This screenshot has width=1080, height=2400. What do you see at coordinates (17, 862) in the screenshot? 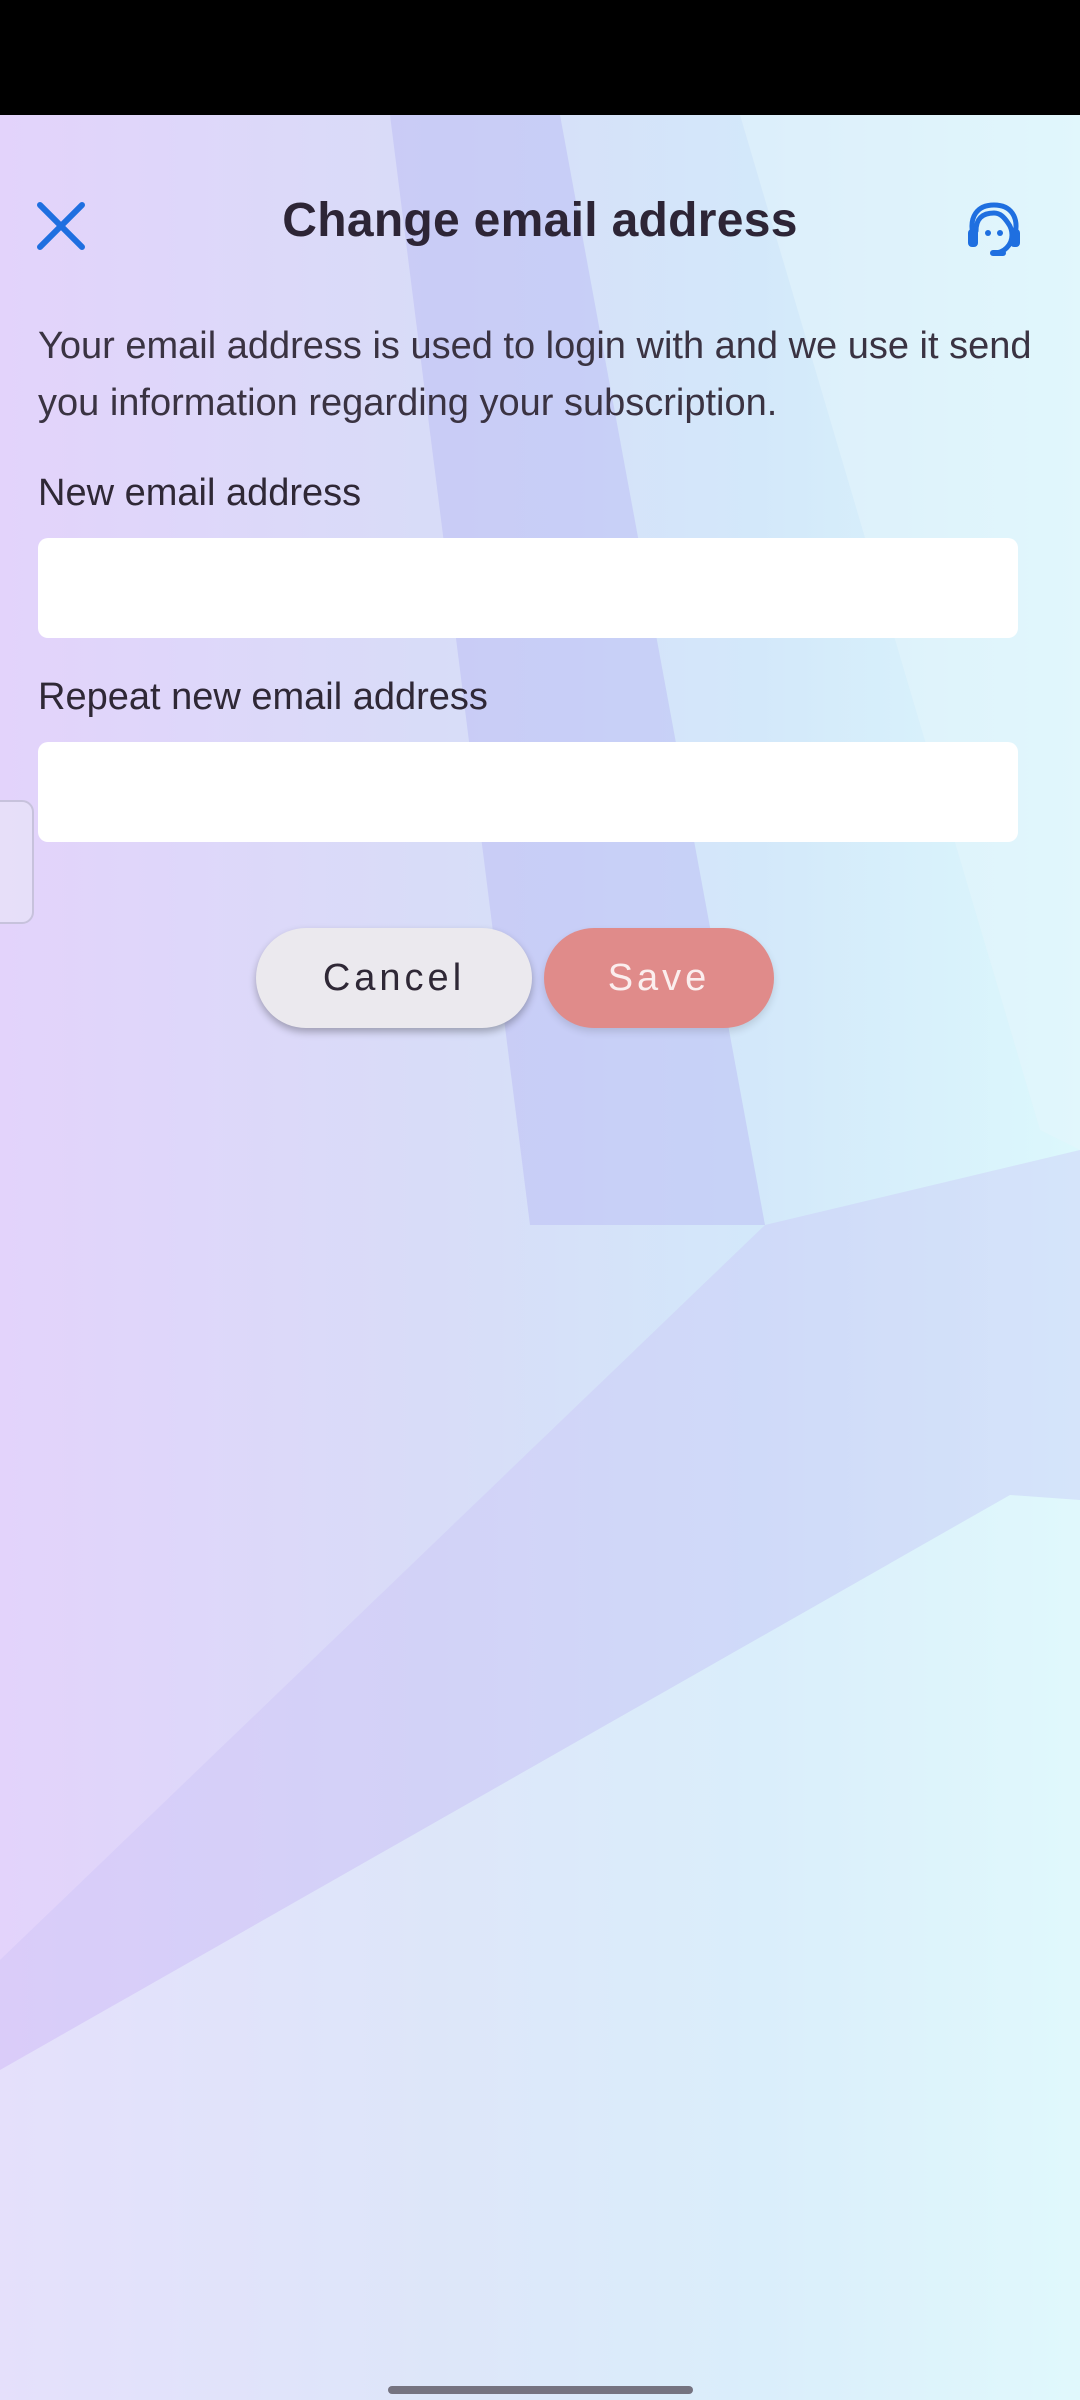
I see `side-panel-handle` at bounding box center [17, 862].